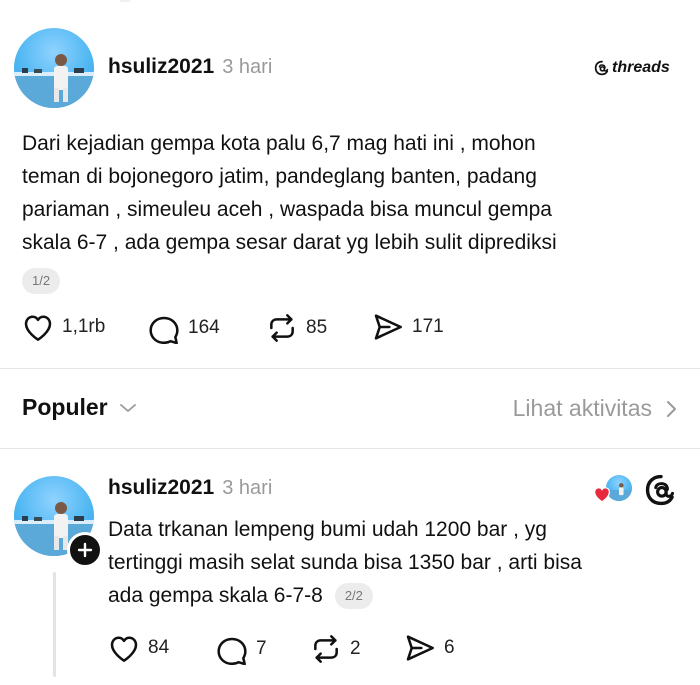 The width and height of the screenshot is (700, 685). What do you see at coordinates (215, 595) in the screenshot?
I see `post-text-line-content: ada gempa skala 6-7-8` at bounding box center [215, 595].